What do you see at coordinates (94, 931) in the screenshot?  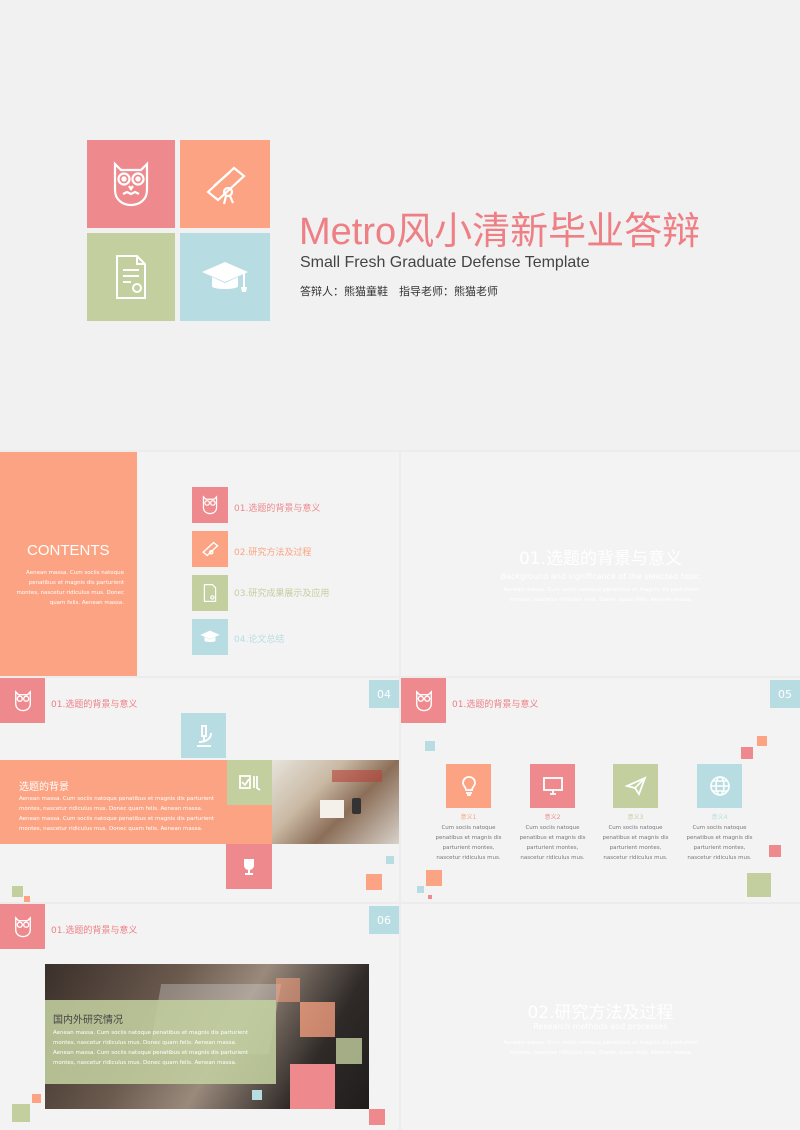 I see `slide06-header: 01.选题的背景与意义` at bounding box center [94, 931].